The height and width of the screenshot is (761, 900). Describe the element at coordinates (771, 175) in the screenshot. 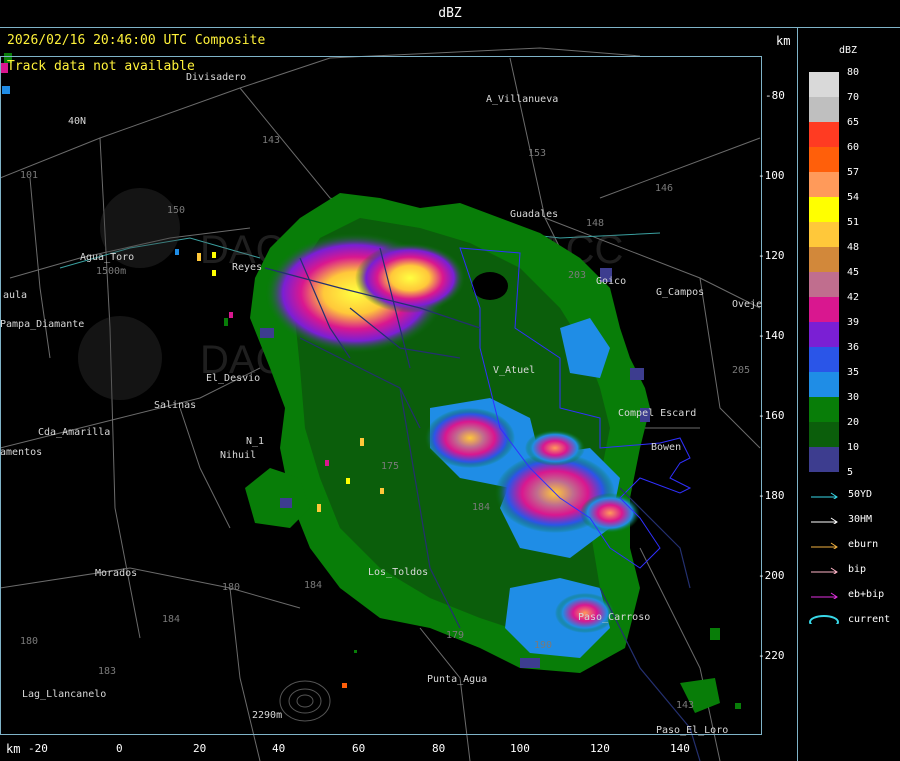

I see `y-tick: -100` at that location.